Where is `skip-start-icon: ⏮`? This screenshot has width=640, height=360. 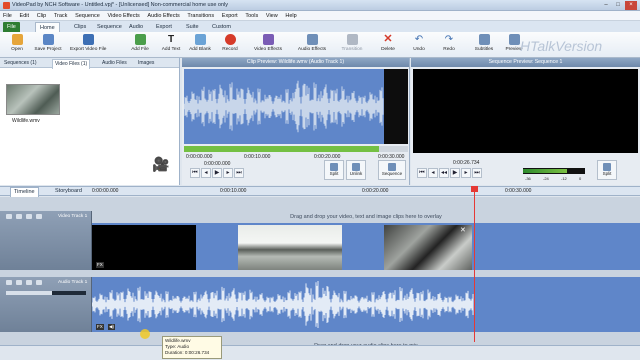
skip-start-icon: ⏮ is located at coordinates (195, 173).